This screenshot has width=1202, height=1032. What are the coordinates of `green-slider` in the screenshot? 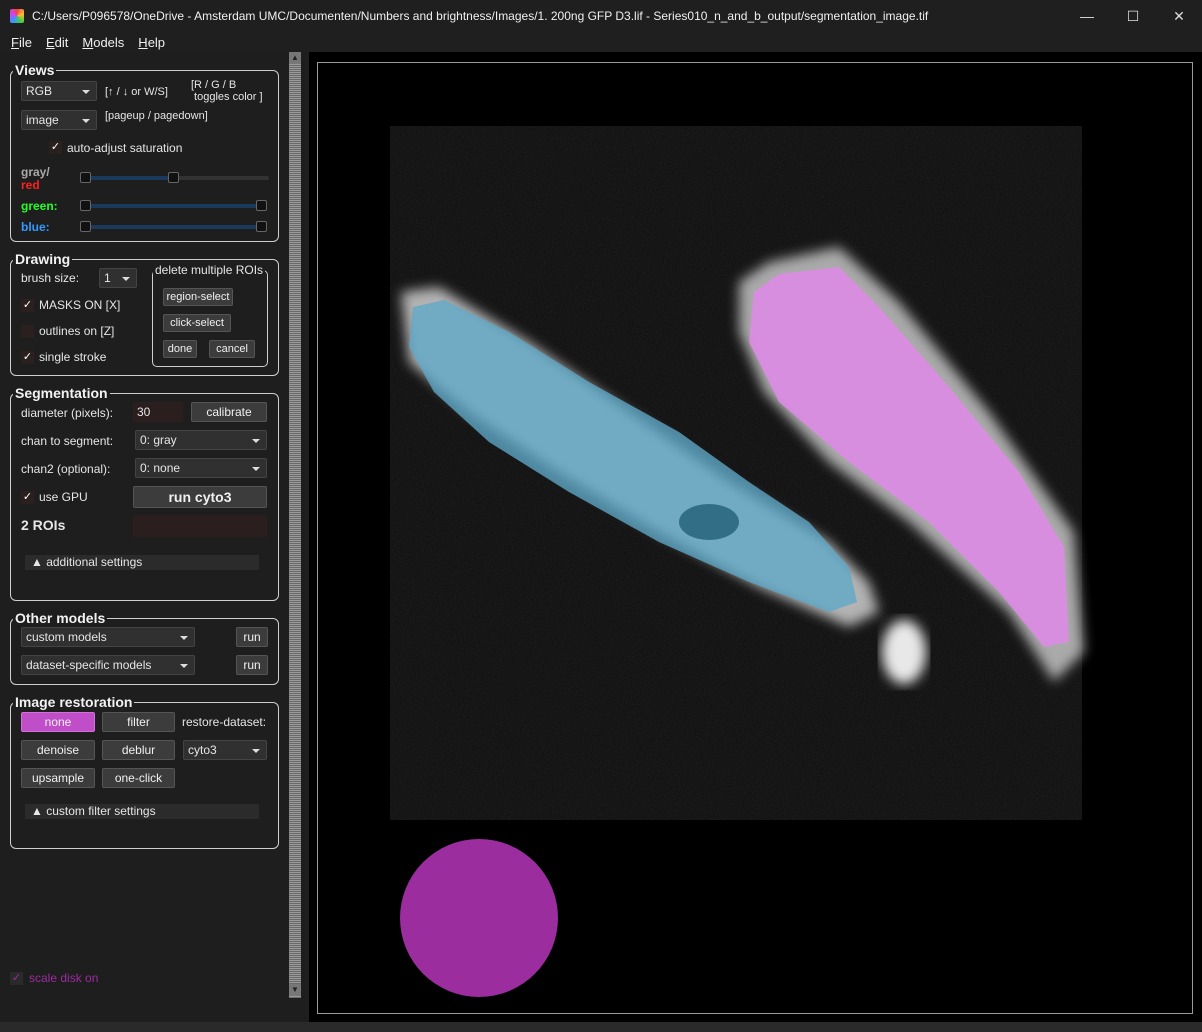 It's located at (175, 206).